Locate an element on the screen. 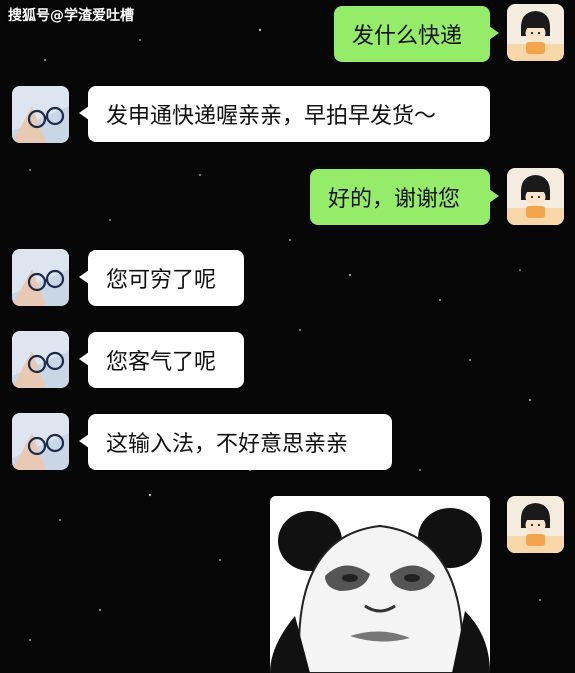 This screenshot has height=673, width=575. message-bubble-self: 发什么快递 is located at coordinates (416, 34).